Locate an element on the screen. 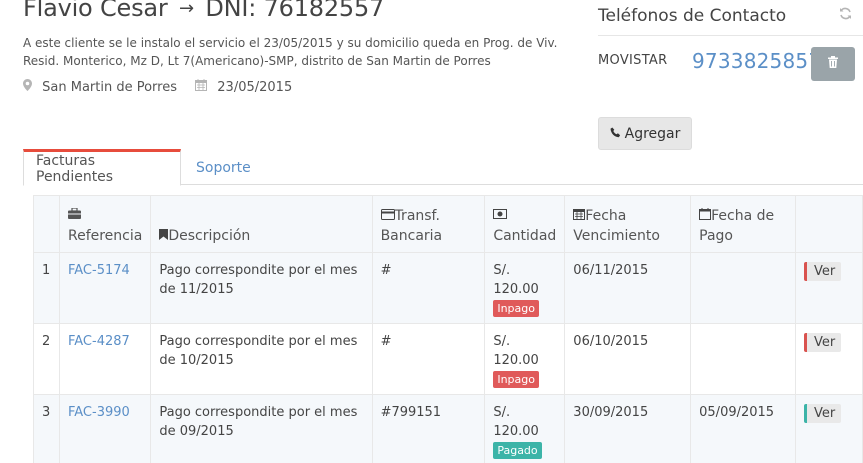 The image size is (863, 463). header-fecha-pago: Fecha de Pago is located at coordinates (743, 224).